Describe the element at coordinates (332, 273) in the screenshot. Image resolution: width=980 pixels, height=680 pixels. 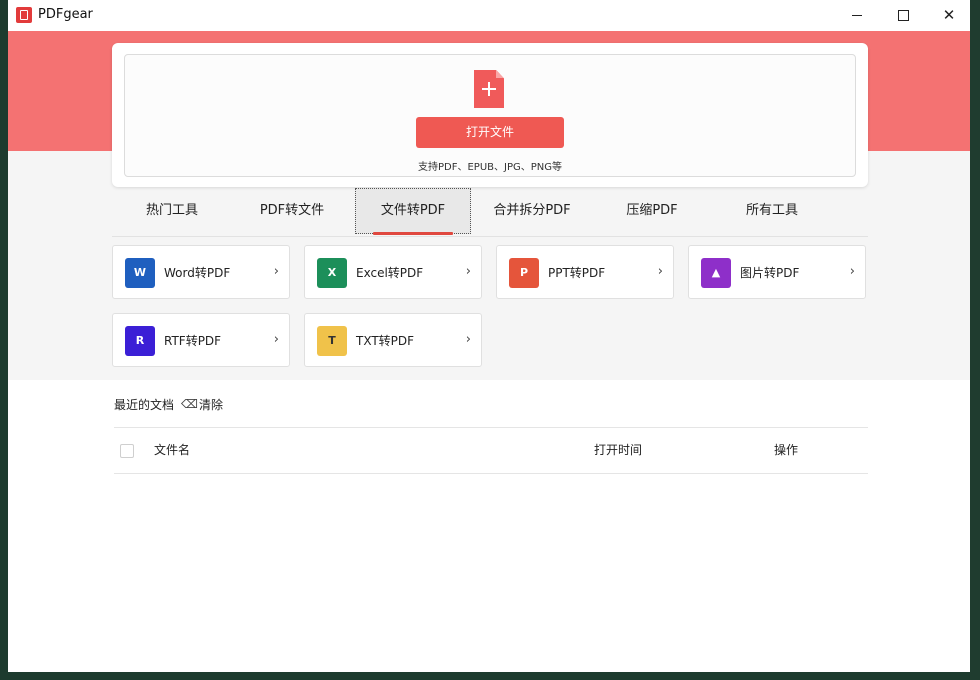
I see `excel-icon: X` at that location.